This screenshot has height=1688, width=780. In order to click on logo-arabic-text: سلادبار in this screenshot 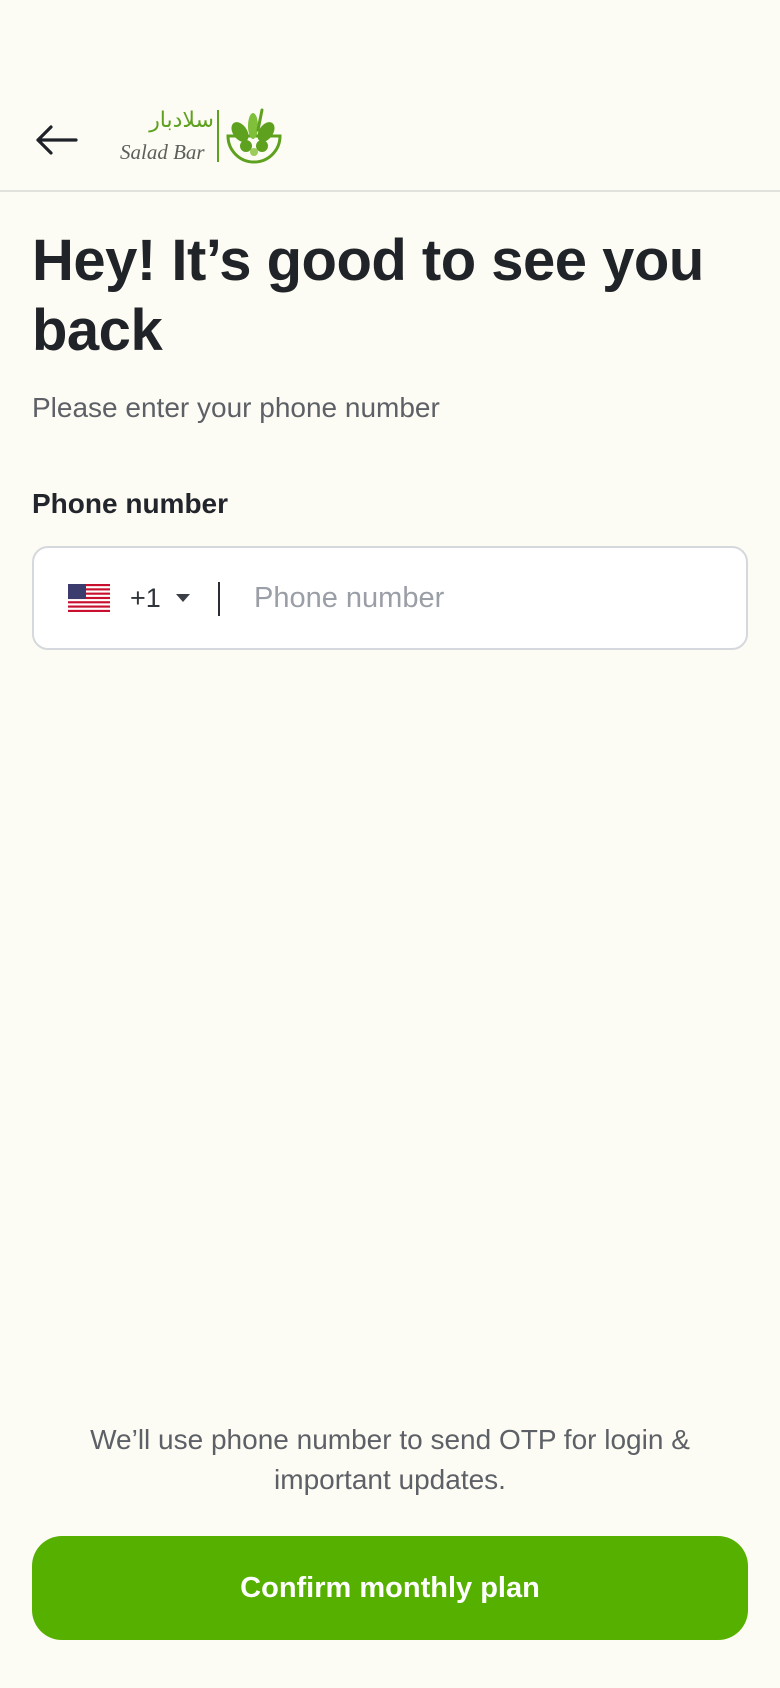, I will do `click(181, 120)`.